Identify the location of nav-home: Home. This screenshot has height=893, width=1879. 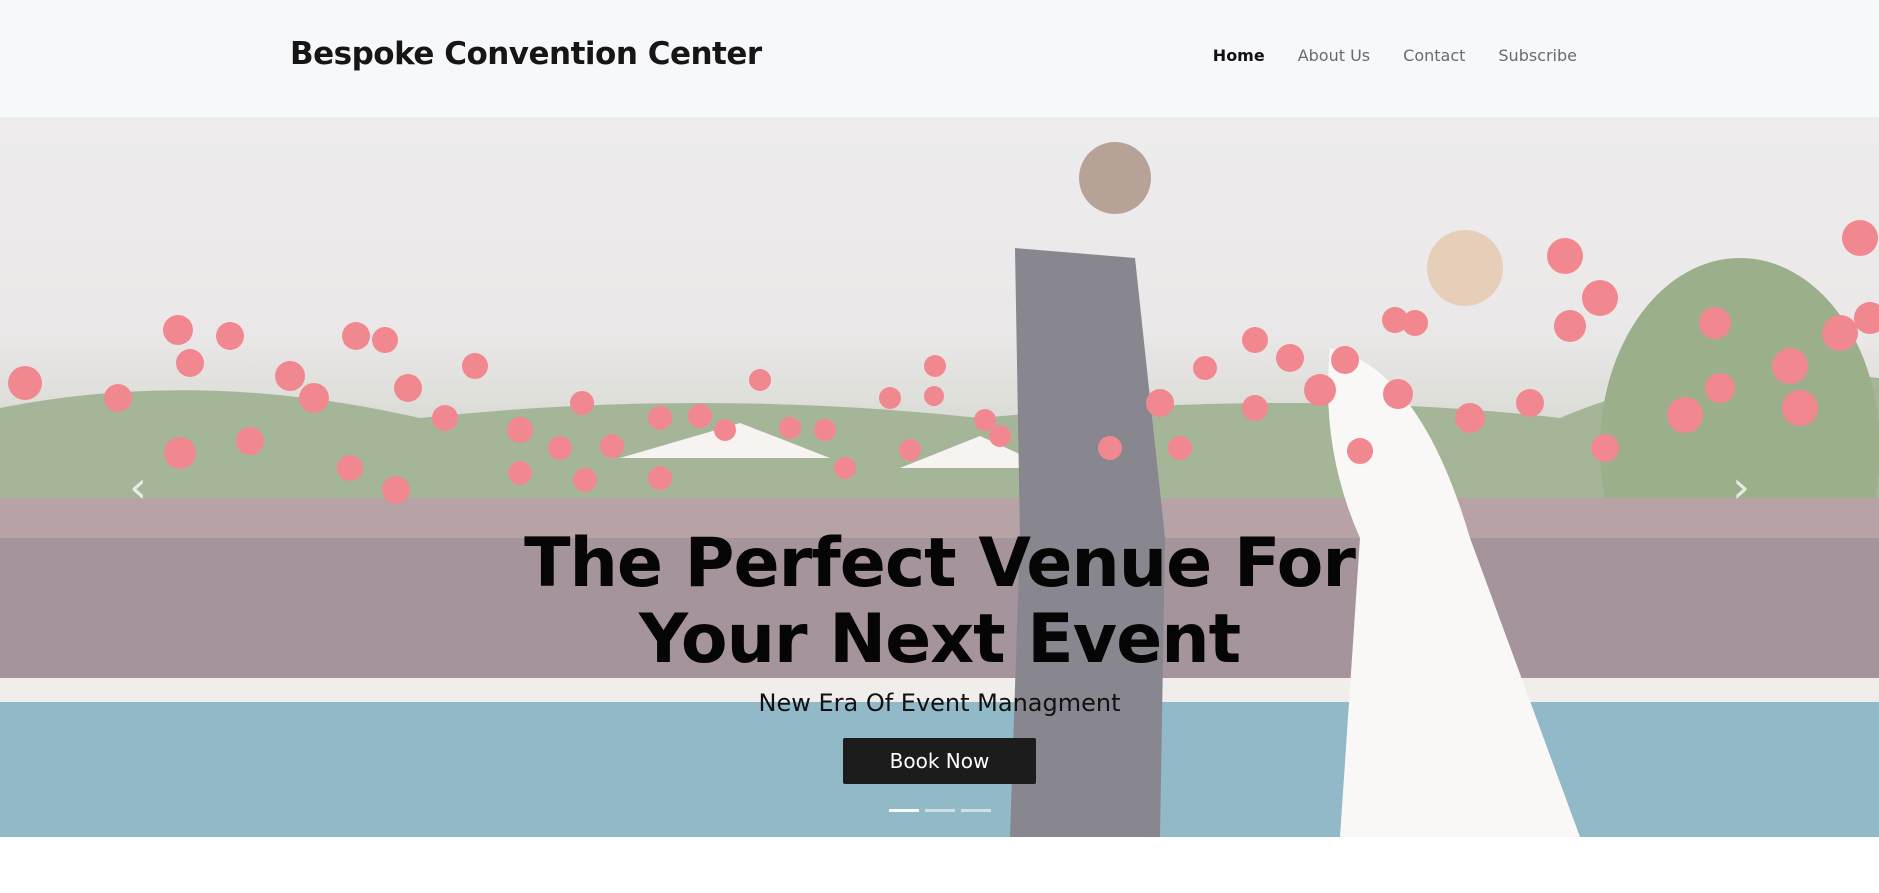
(1239, 55).